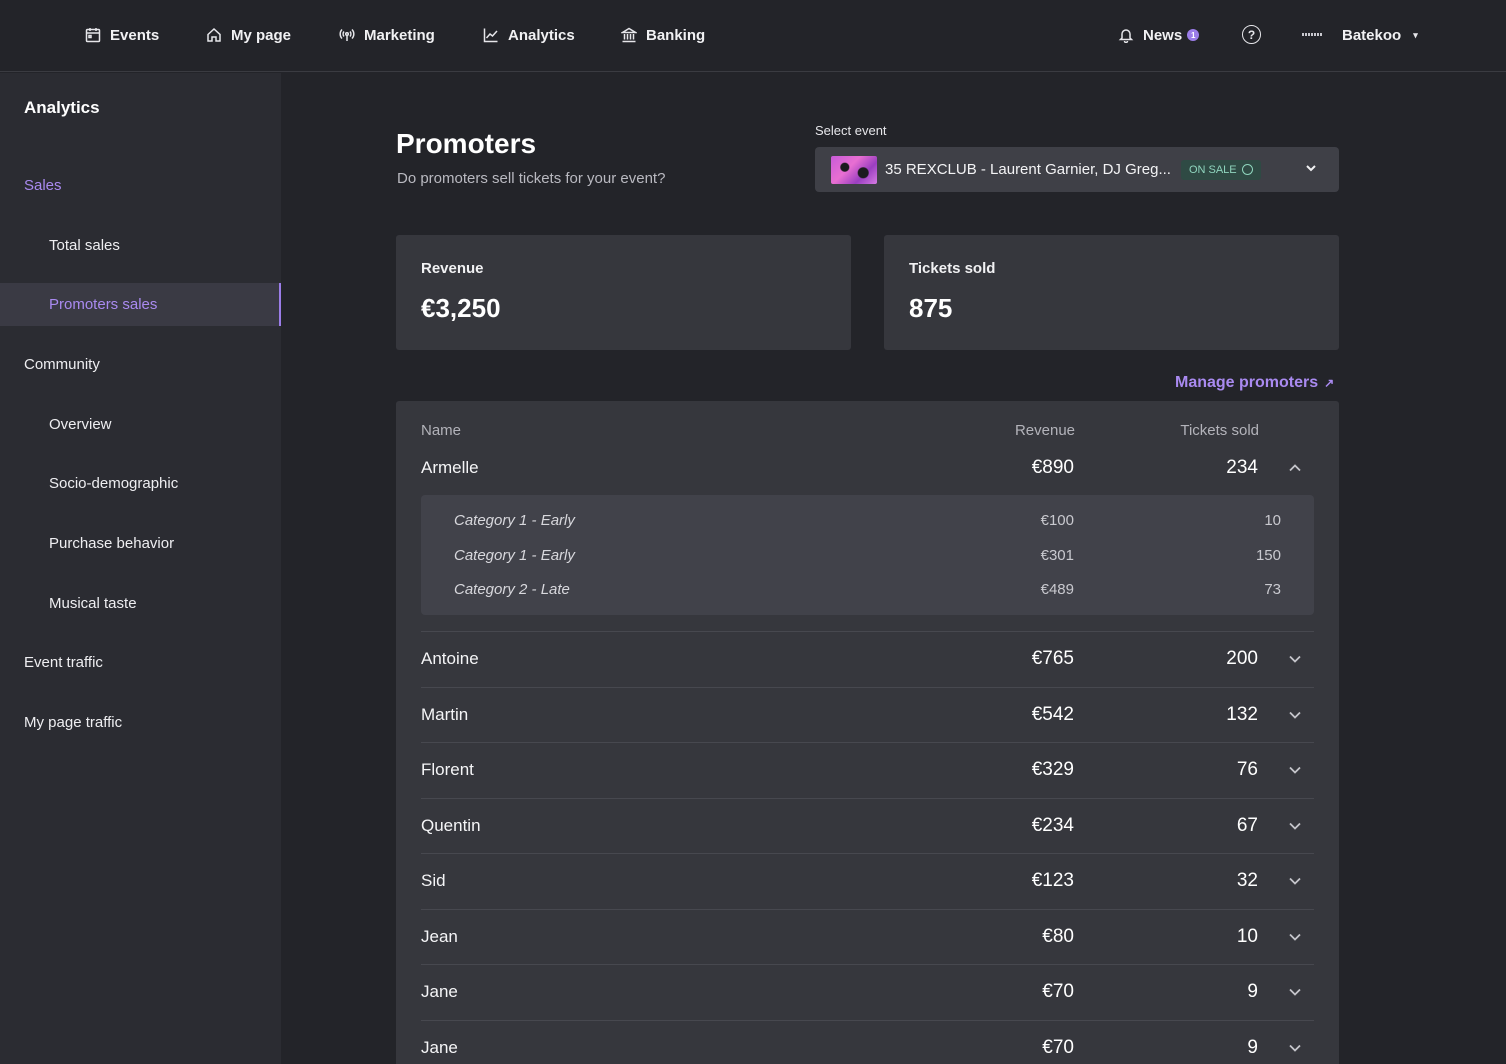 Image resolution: width=1506 pixels, height=1064 pixels. What do you see at coordinates (140, 424) in the screenshot?
I see `sidebar-item-overview: Overview` at bounding box center [140, 424].